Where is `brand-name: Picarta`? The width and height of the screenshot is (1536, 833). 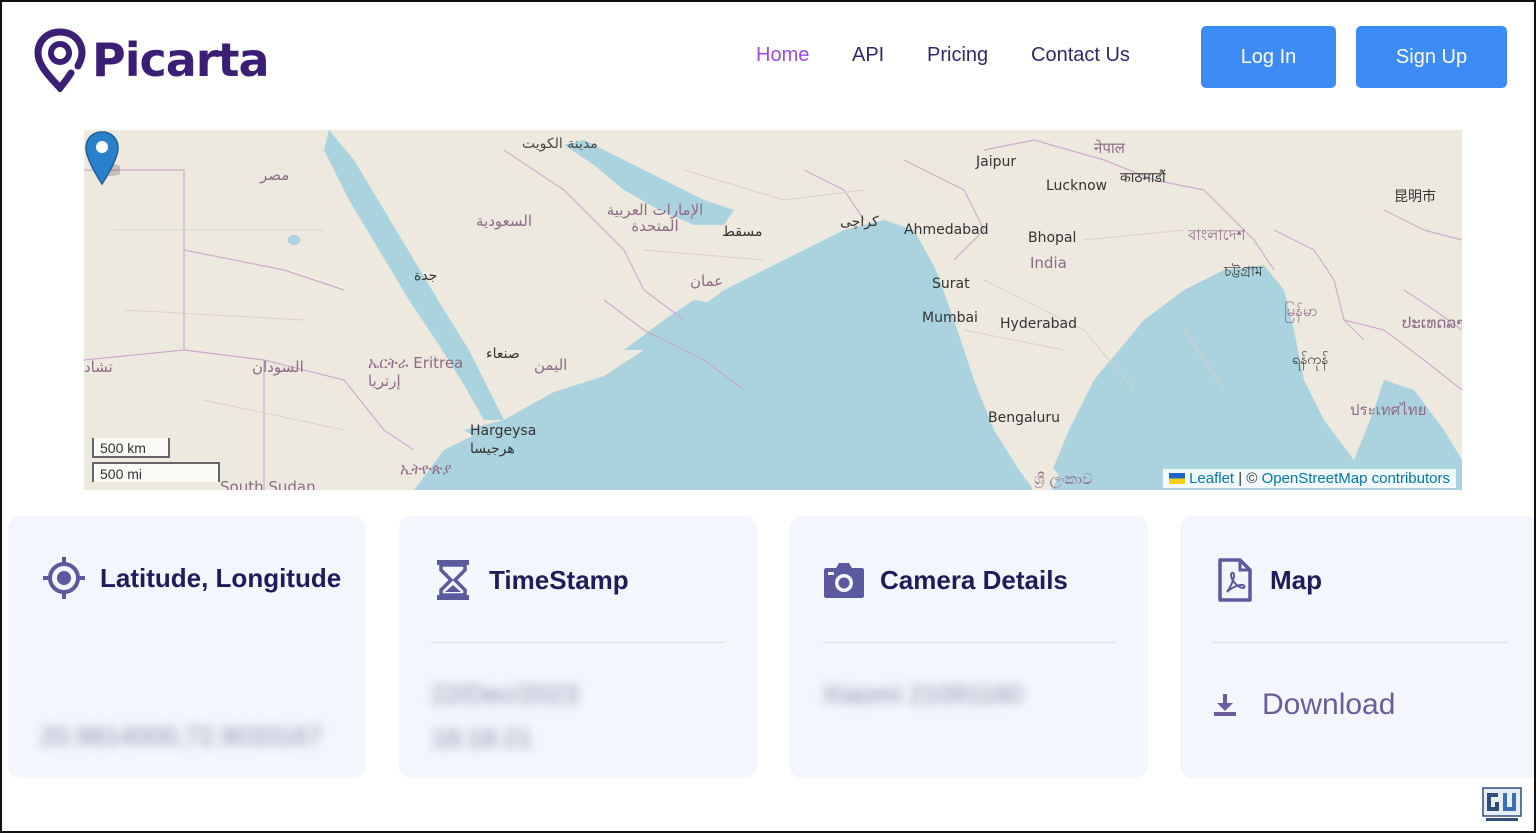 brand-name: Picarta is located at coordinates (181, 60).